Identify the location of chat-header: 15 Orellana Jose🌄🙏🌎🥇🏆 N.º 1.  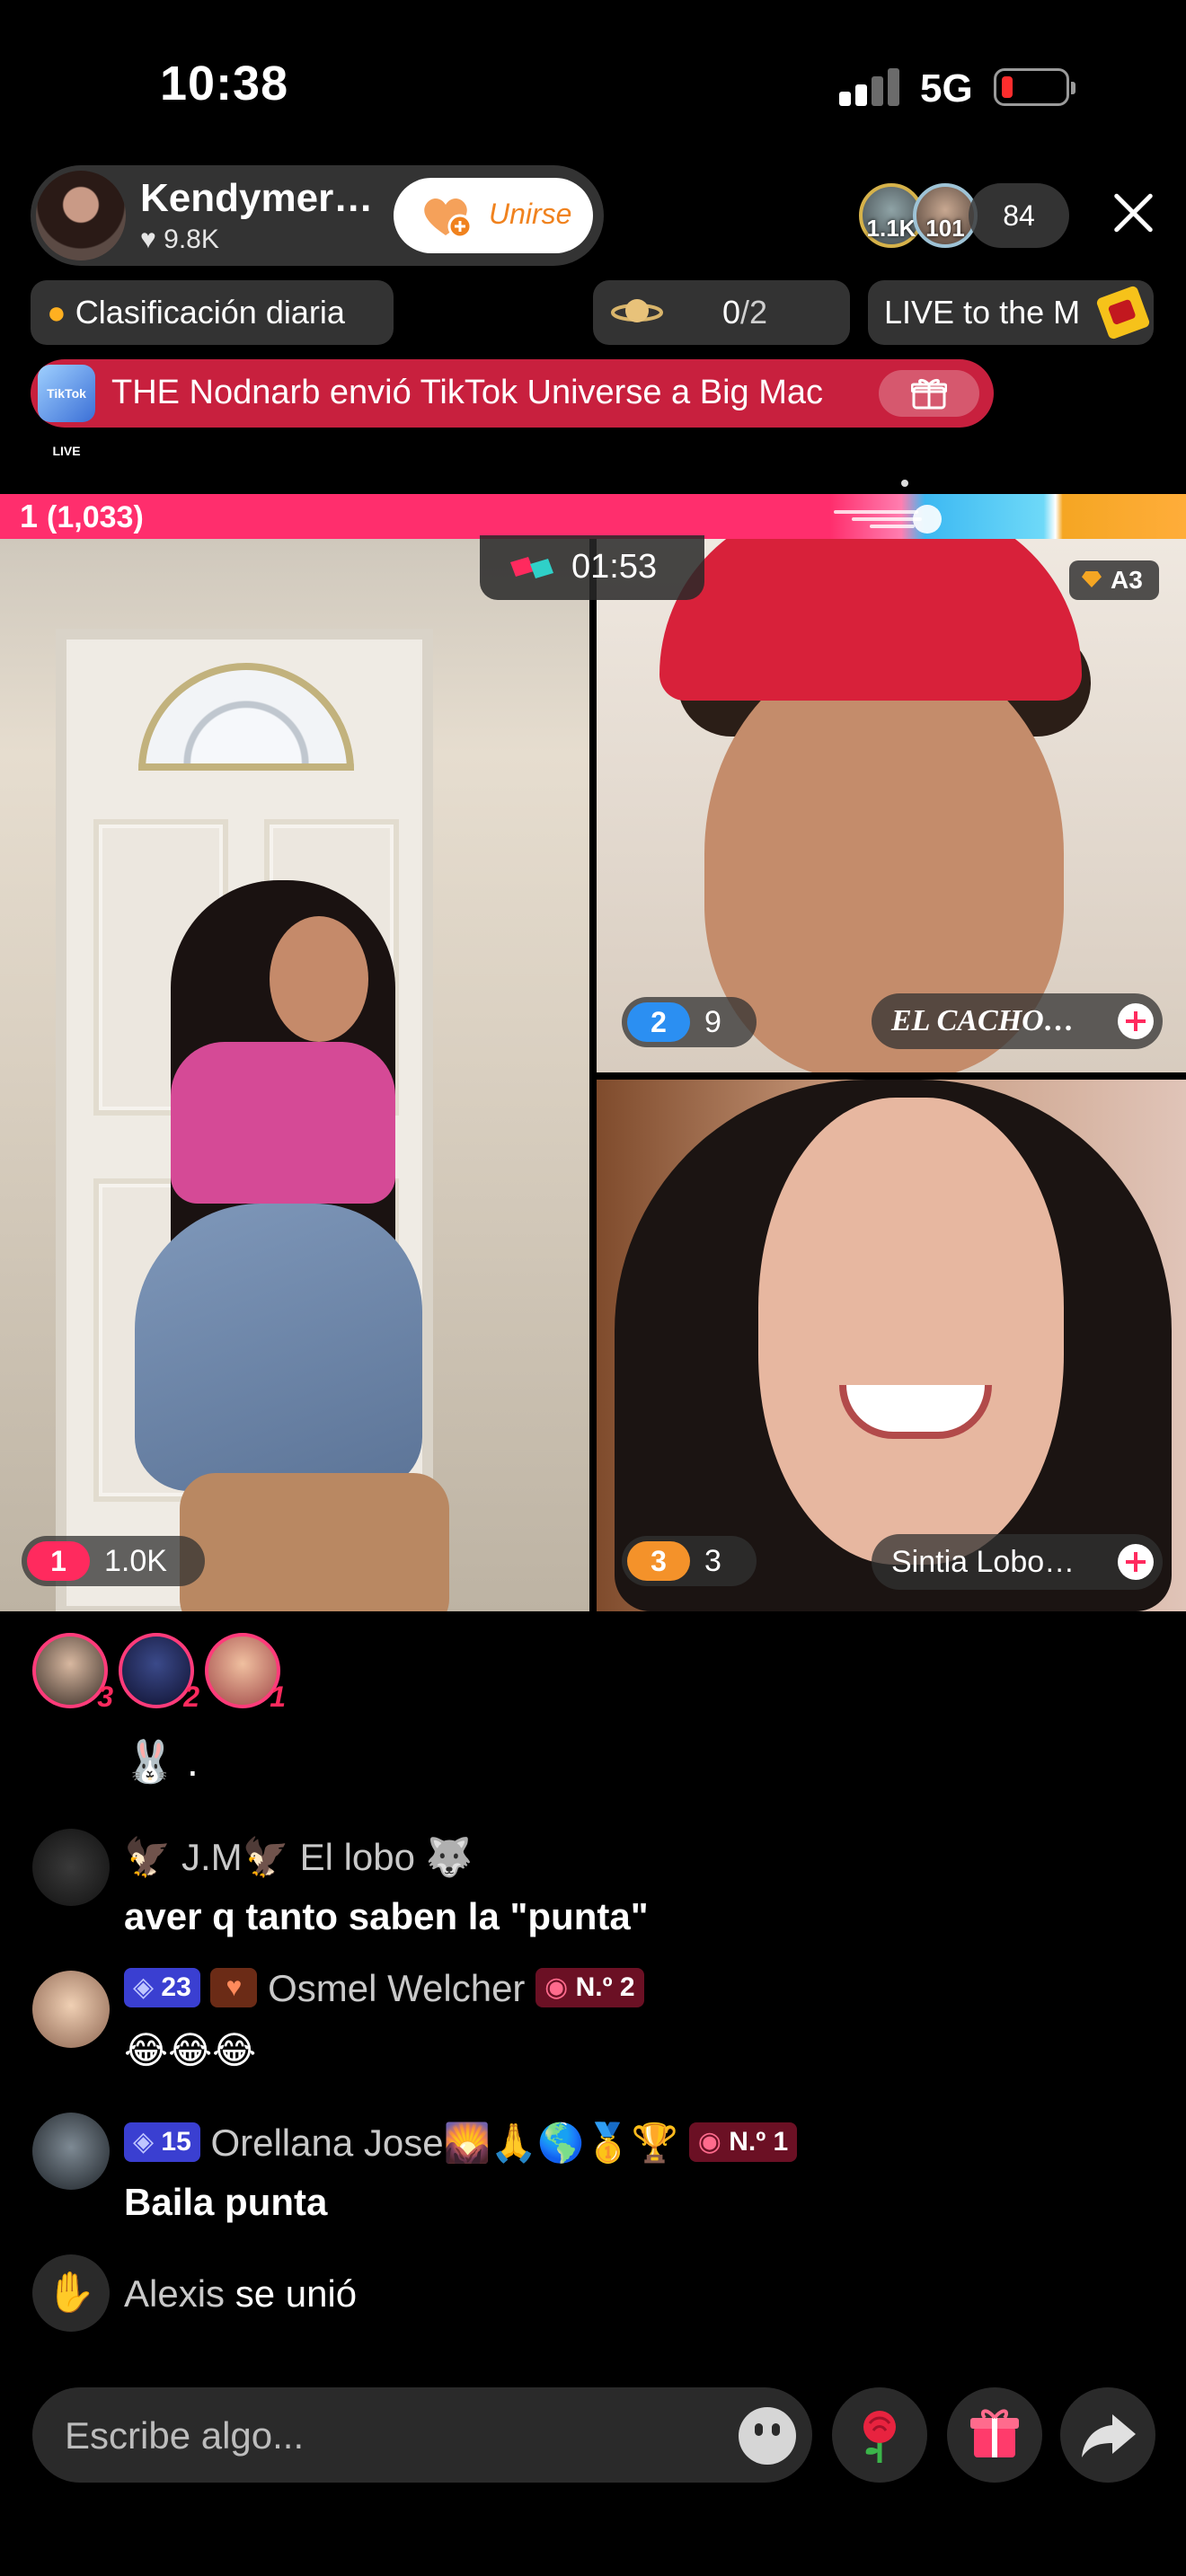
(461, 2144).